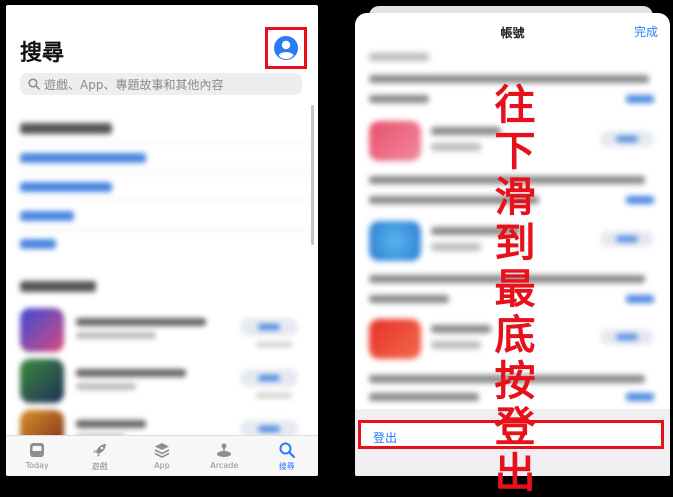  I want to click on done-button: 完成, so click(646, 31).